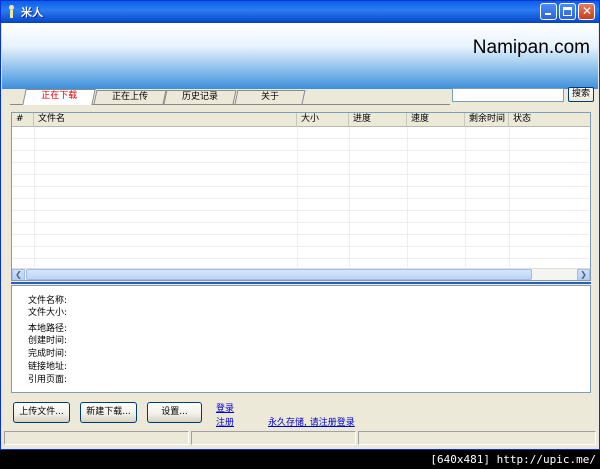 Image resolution: width=600 pixels, height=469 pixels. Describe the element at coordinates (32, 12) in the screenshot. I see `window-title: 米人` at that location.